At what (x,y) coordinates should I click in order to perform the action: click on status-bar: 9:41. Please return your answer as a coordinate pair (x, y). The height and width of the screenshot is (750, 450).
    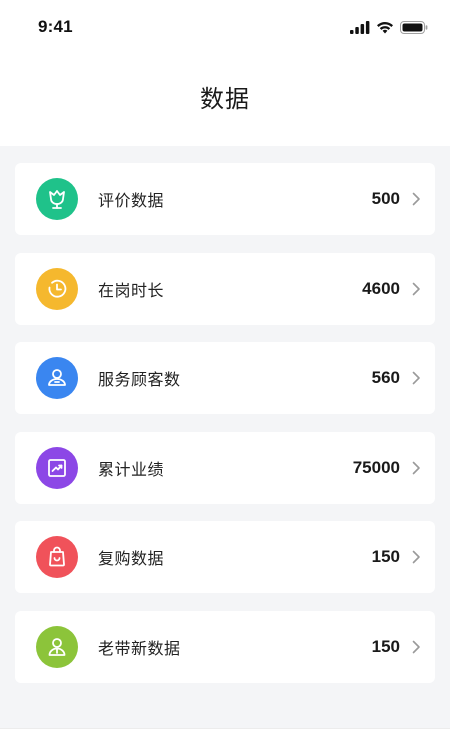
    Looking at the image, I should click on (225, 27).